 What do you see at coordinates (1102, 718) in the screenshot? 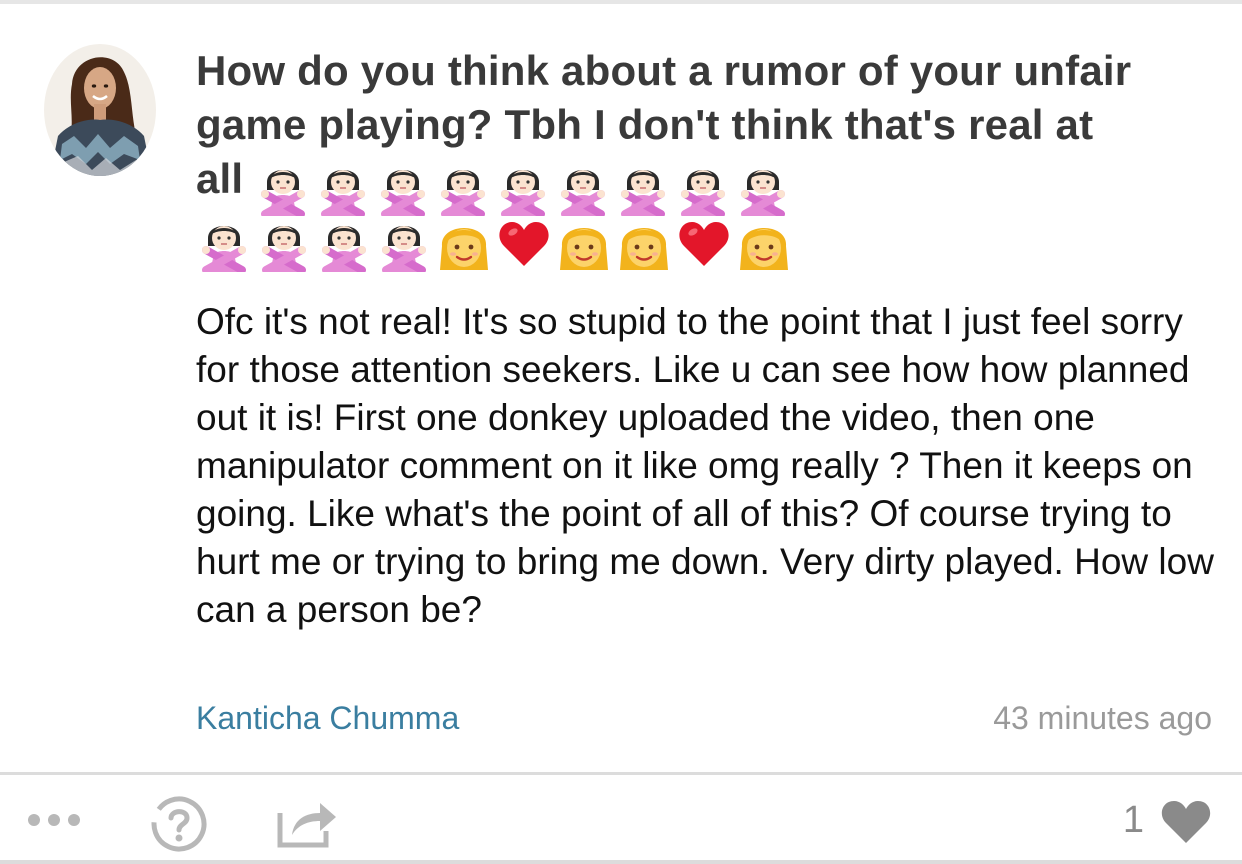
I see `timestamp: 43 minutes ago` at bounding box center [1102, 718].